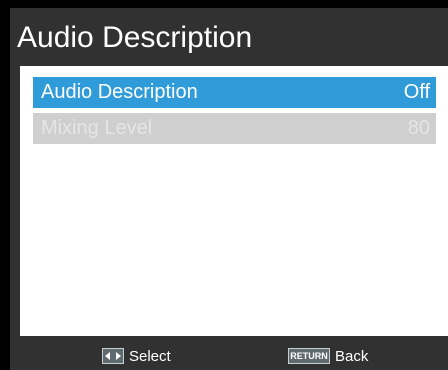 This screenshot has width=448, height=370. What do you see at coordinates (234, 353) in the screenshot?
I see `footer-hints: Select RETURN Back` at bounding box center [234, 353].